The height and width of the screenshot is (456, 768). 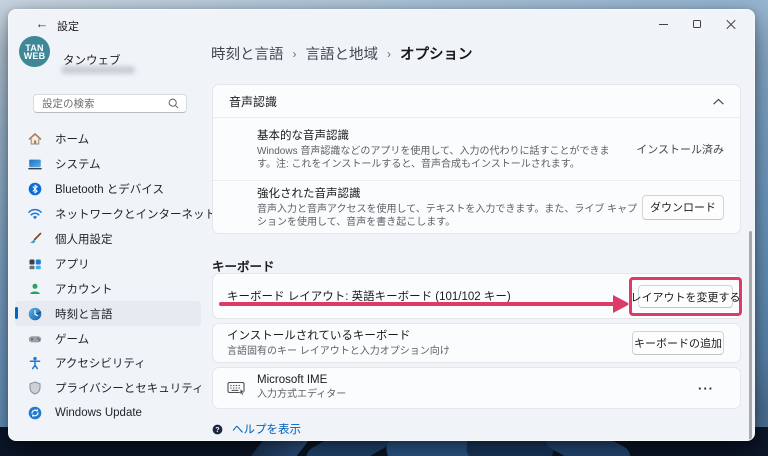 What do you see at coordinates (35, 363) in the screenshot?
I see `accessibility-icon` at bounding box center [35, 363].